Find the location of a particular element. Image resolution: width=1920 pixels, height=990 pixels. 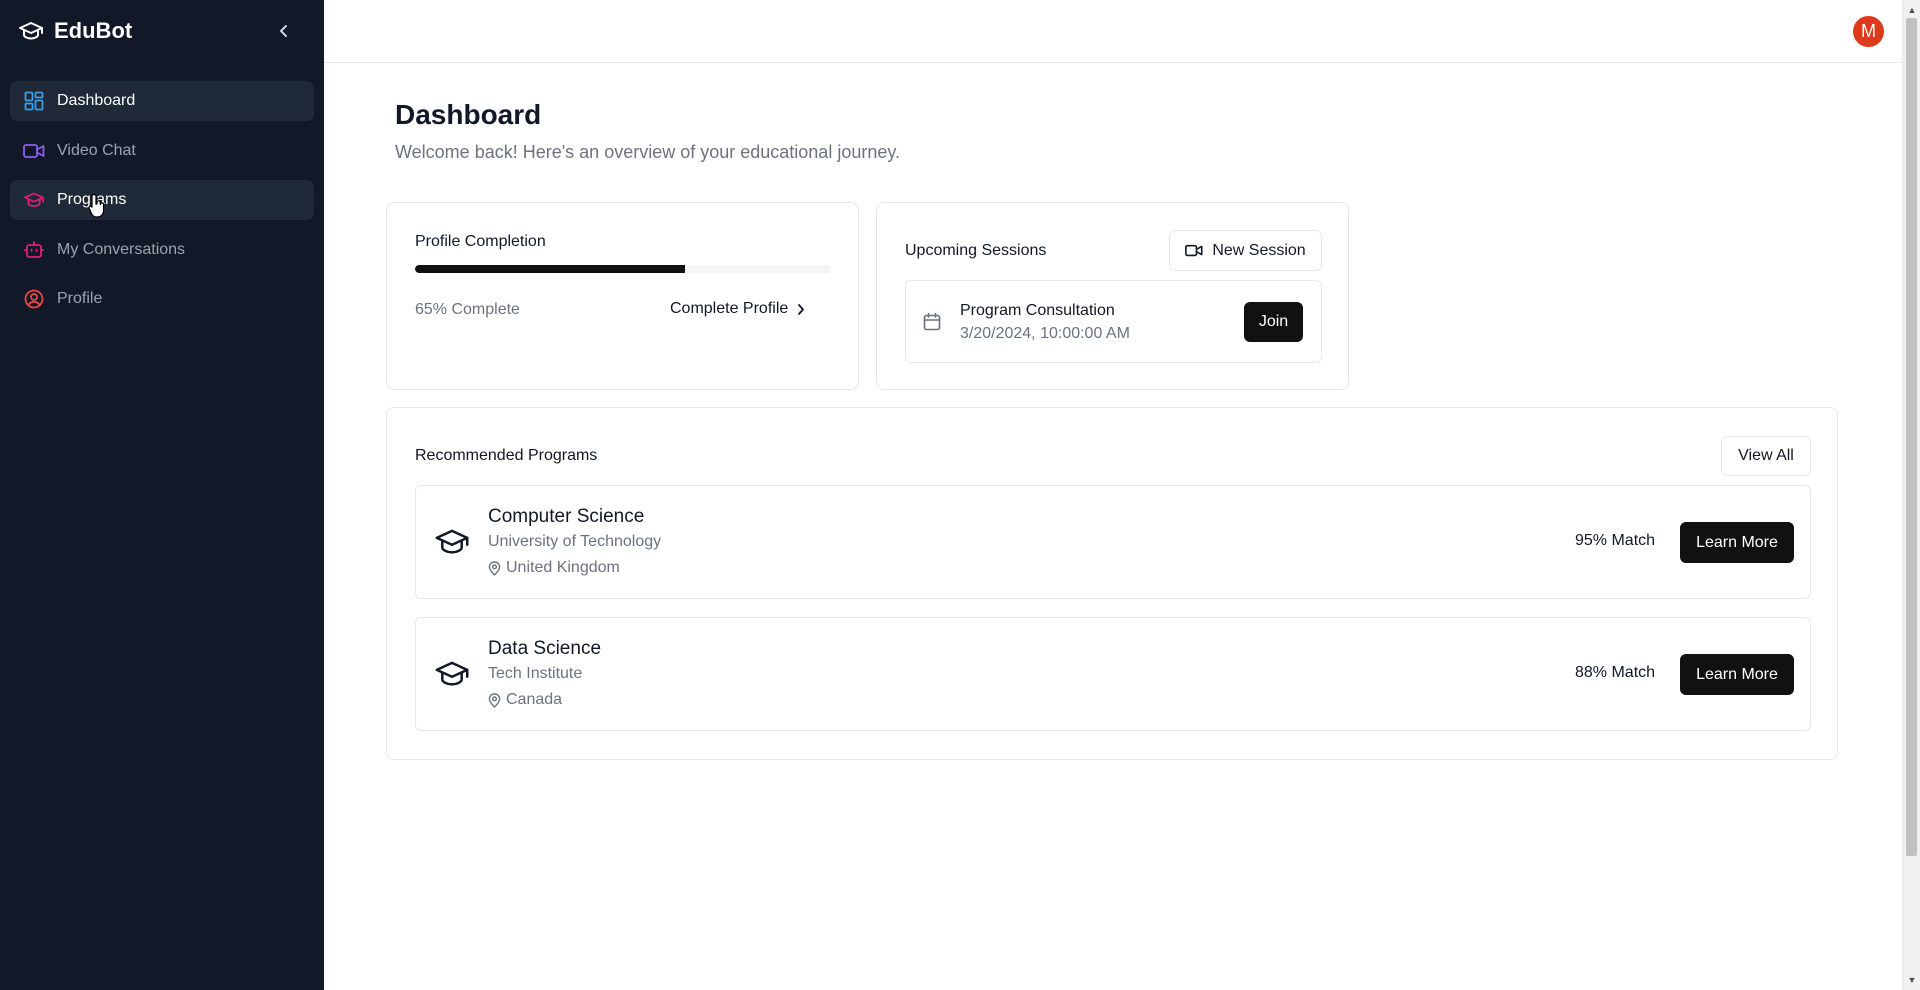

scrollbar-thumb is located at coordinates (1911, 437).